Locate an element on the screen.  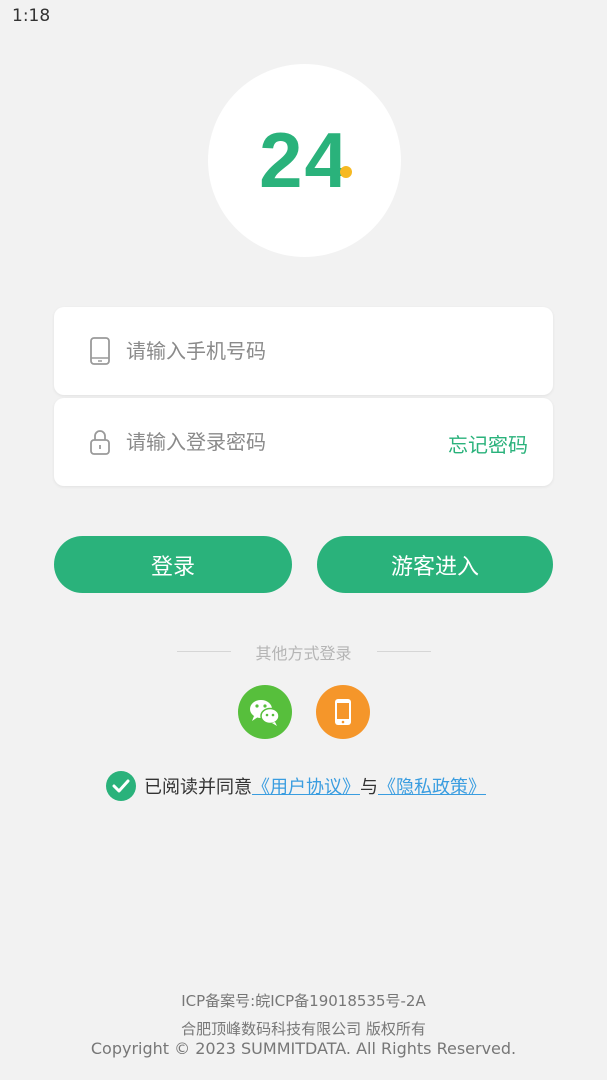
password-input is located at coordinates (276, 442).